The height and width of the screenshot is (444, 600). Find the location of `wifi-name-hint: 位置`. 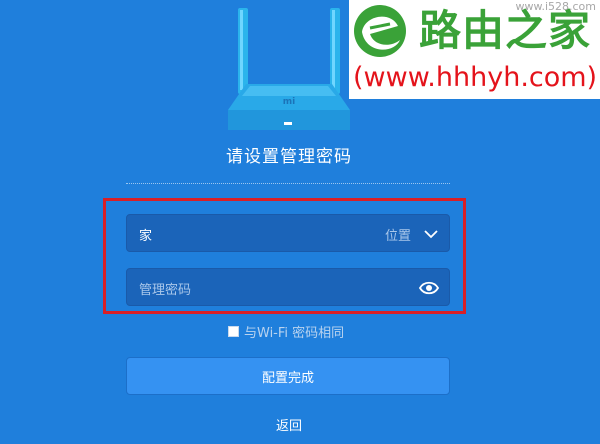

wifi-name-hint: 位置 is located at coordinates (397, 236).